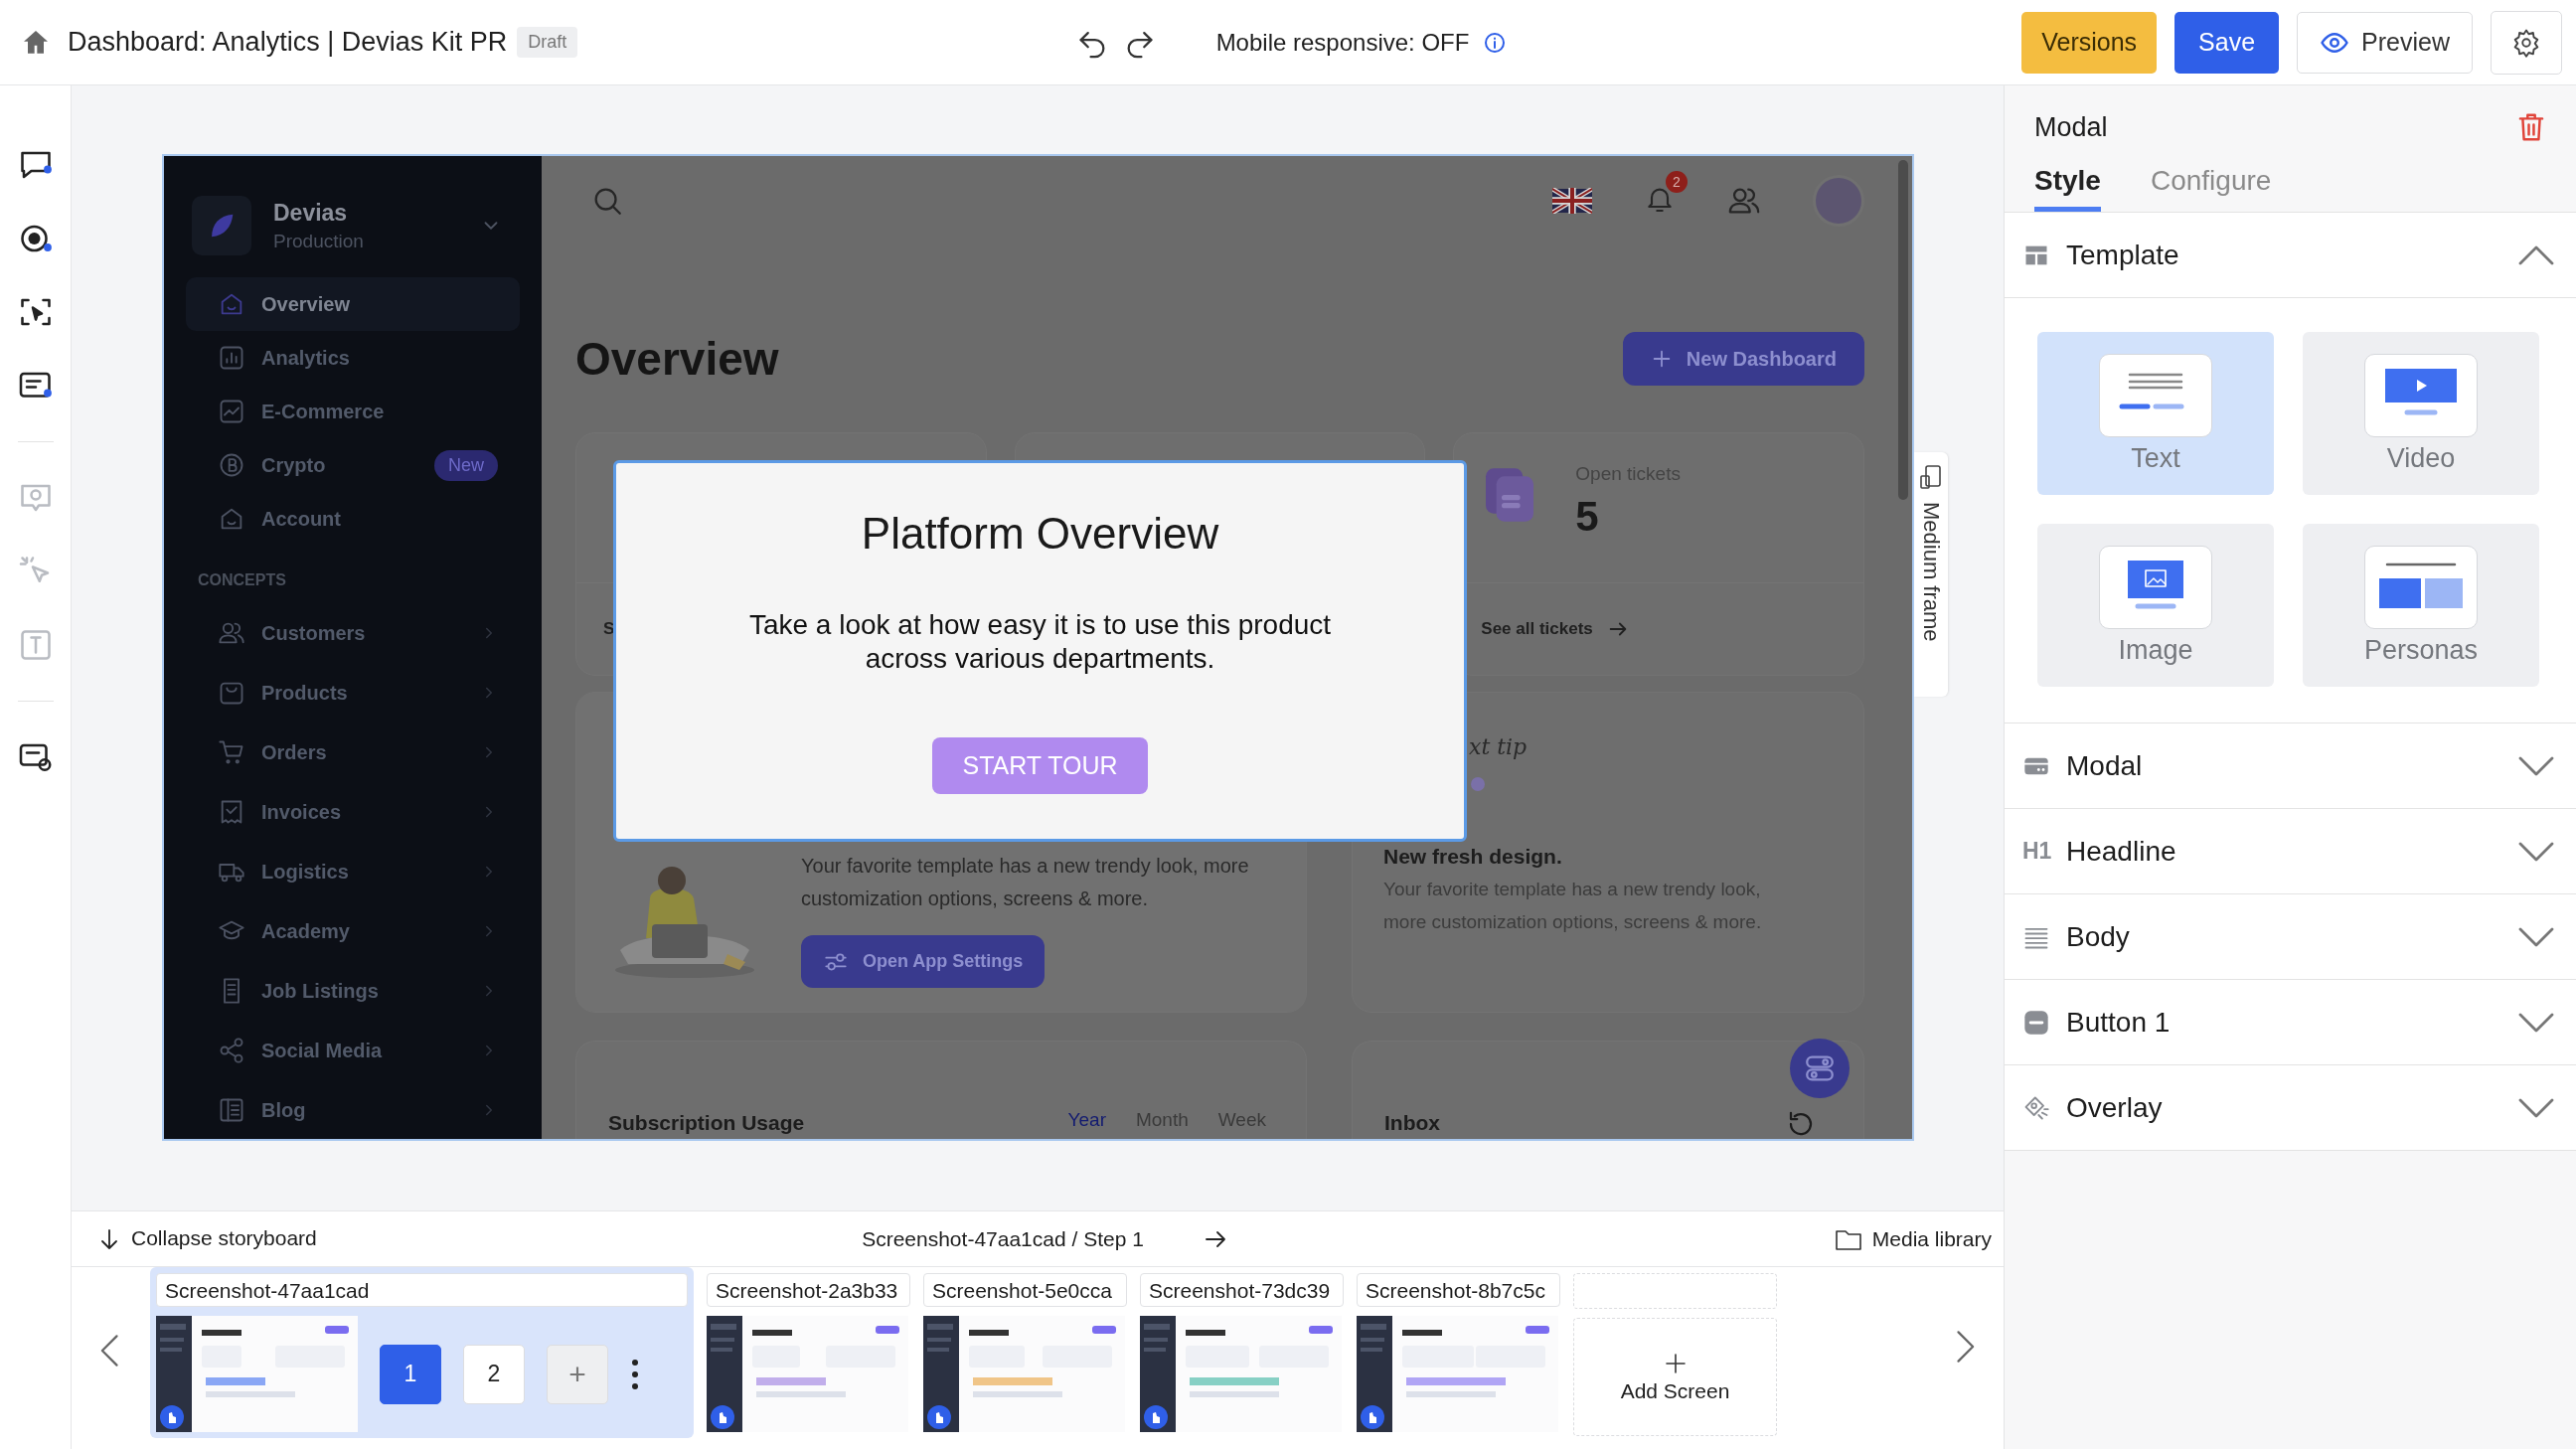 This screenshot has width=2576, height=1449. Describe the element at coordinates (353, 991) in the screenshot. I see `nav-item: Job Listings` at that location.